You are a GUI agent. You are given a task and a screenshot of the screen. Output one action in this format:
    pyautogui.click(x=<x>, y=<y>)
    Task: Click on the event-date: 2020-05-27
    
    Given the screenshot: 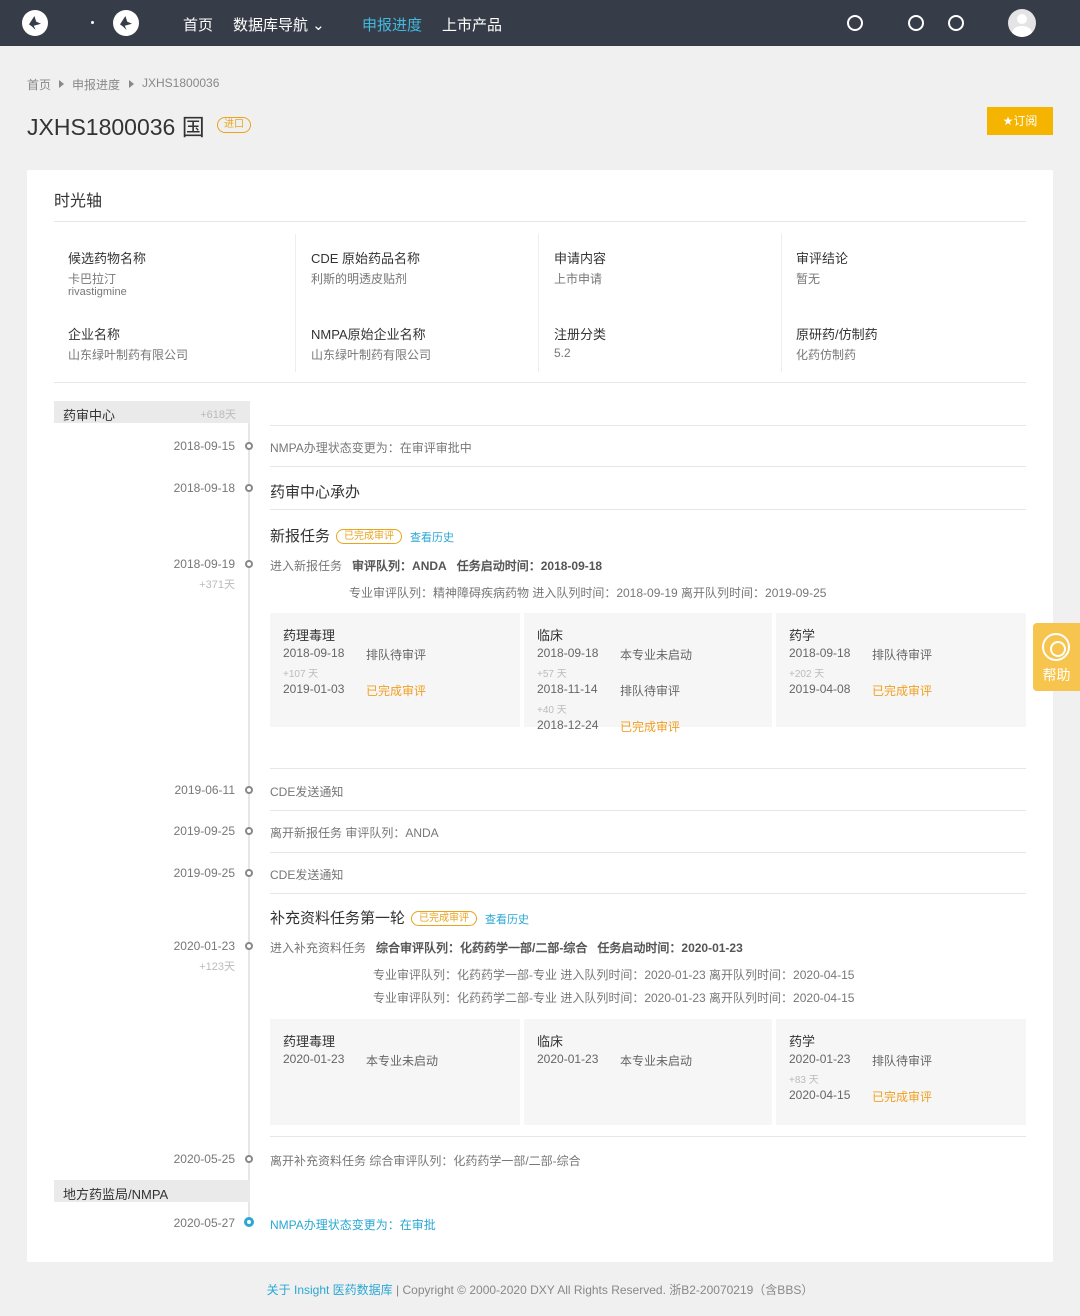 What is the action you would take?
    pyautogui.click(x=204, y=1223)
    